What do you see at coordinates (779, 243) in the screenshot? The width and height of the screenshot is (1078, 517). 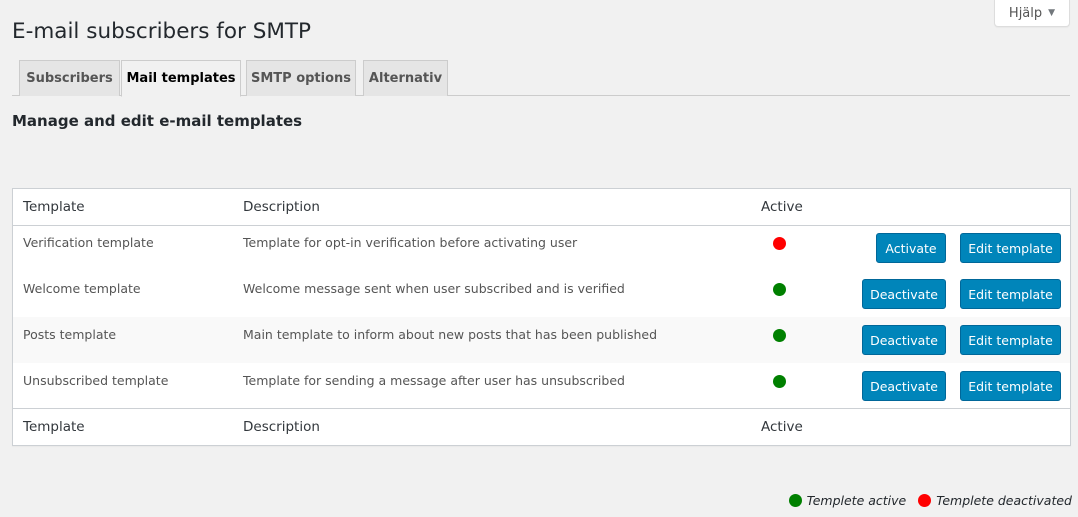 I see `status-inactive-icon` at bounding box center [779, 243].